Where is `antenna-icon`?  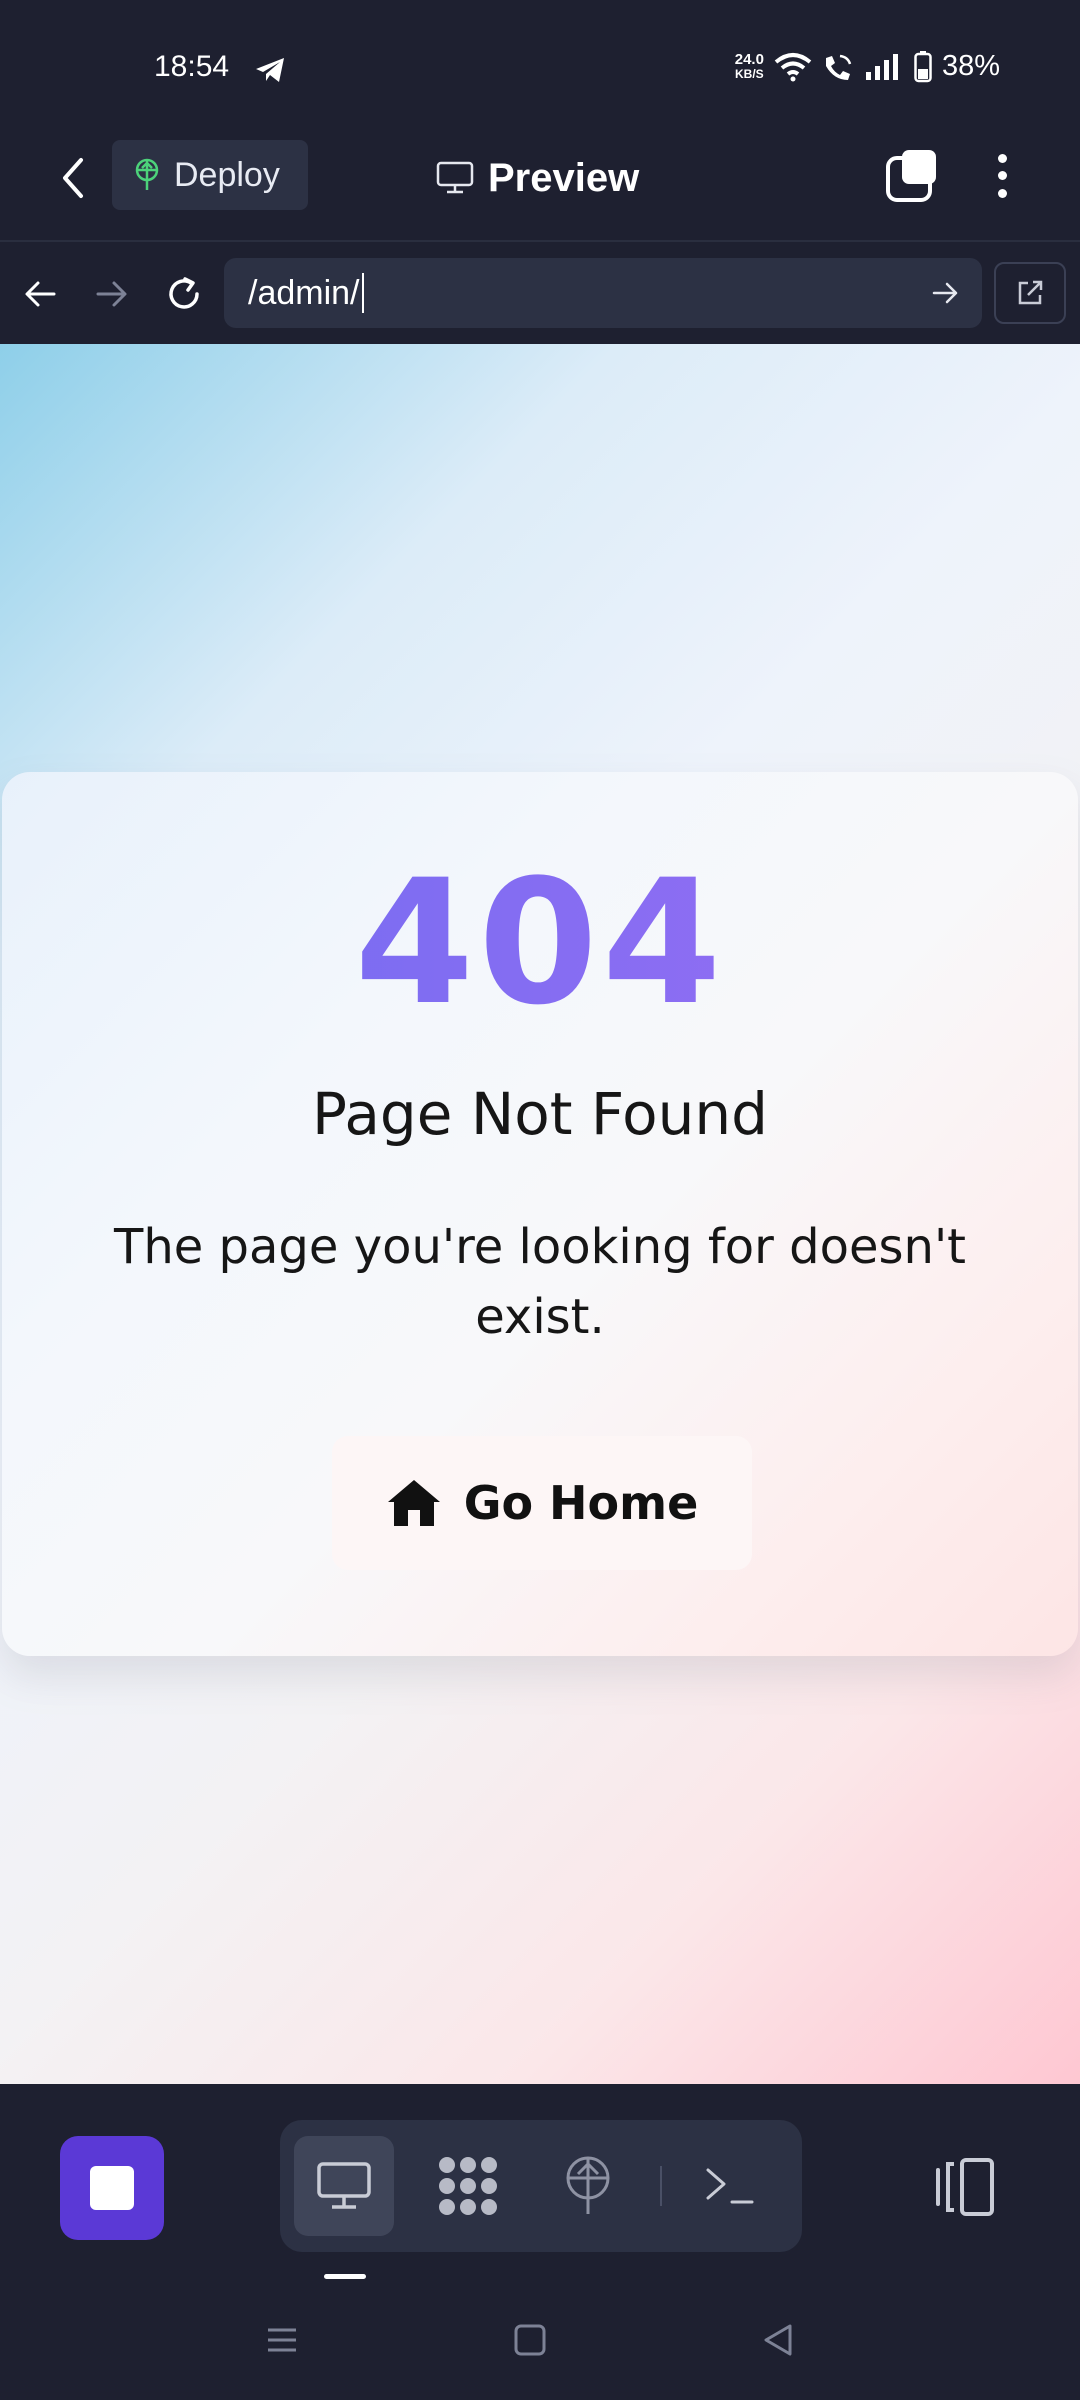
antenna-icon is located at coordinates (588, 2185).